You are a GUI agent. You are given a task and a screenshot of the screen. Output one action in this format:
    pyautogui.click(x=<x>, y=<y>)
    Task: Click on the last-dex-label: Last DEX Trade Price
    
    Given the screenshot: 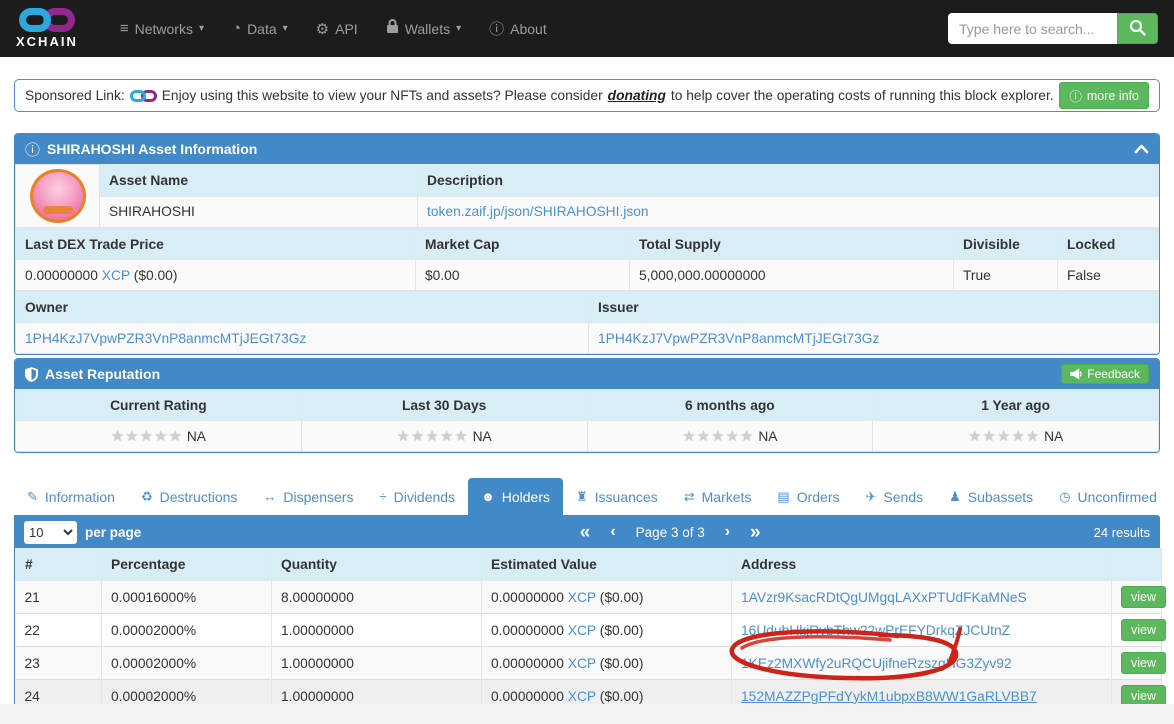 What is the action you would take?
    pyautogui.click(x=215, y=244)
    